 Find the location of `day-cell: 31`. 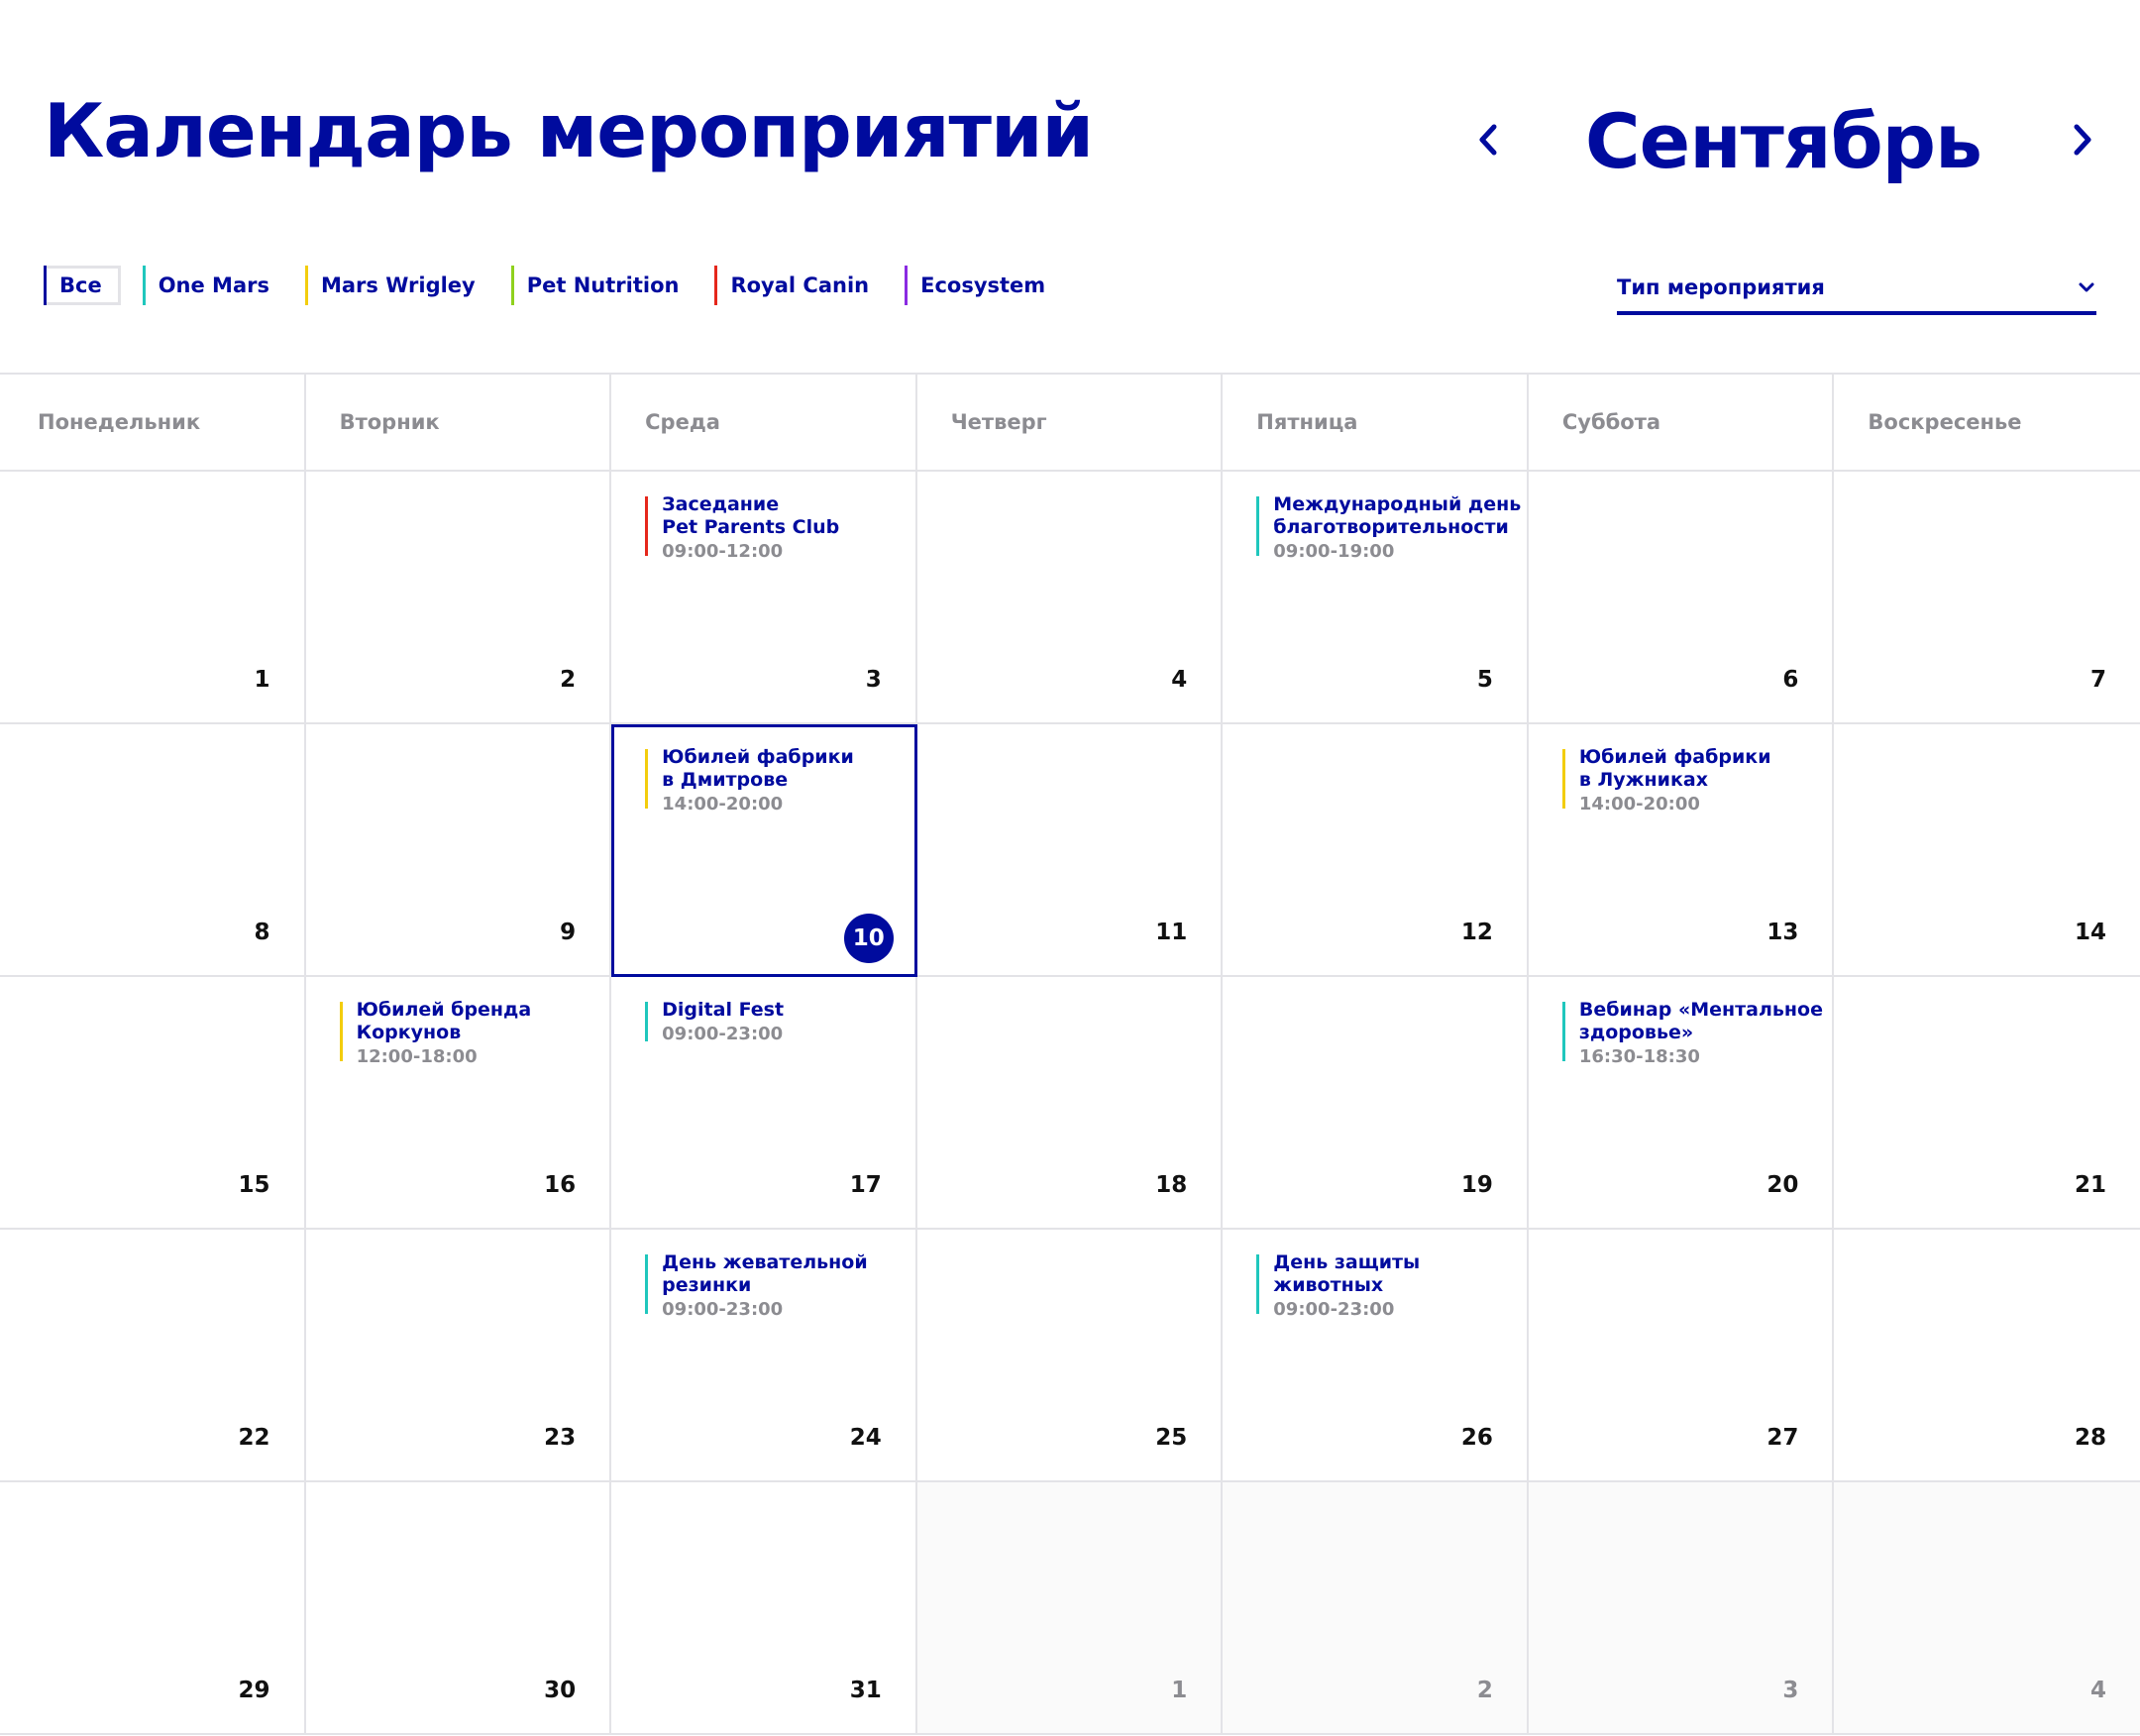

day-cell: 31 is located at coordinates (764, 1608).